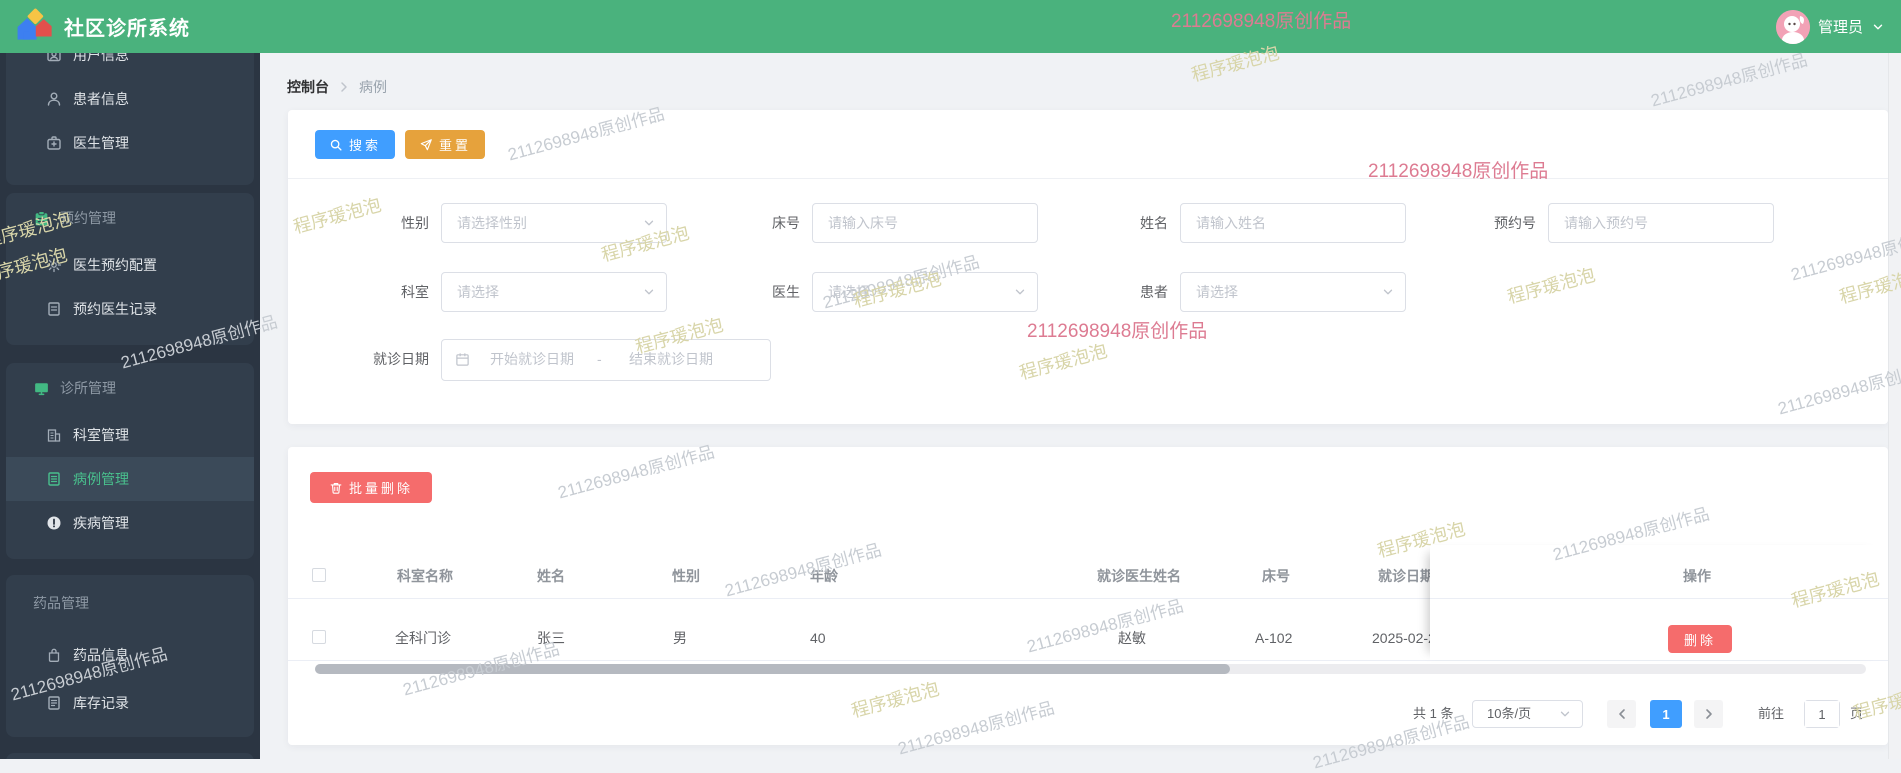 Image resolution: width=1901 pixels, height=773 pixels. What do you see at coordinates (101, 703) in the screenshot?
I see `sidebar-item-label: 库存记录` at bounding box center [101, 703].